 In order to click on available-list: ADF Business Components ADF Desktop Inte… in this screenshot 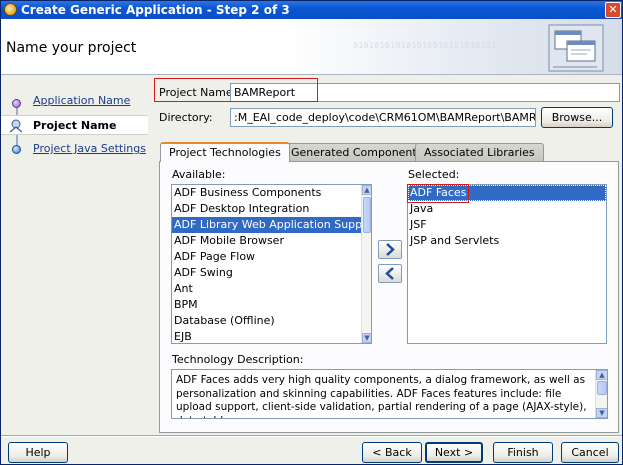, I will do `click(271, 264)`.